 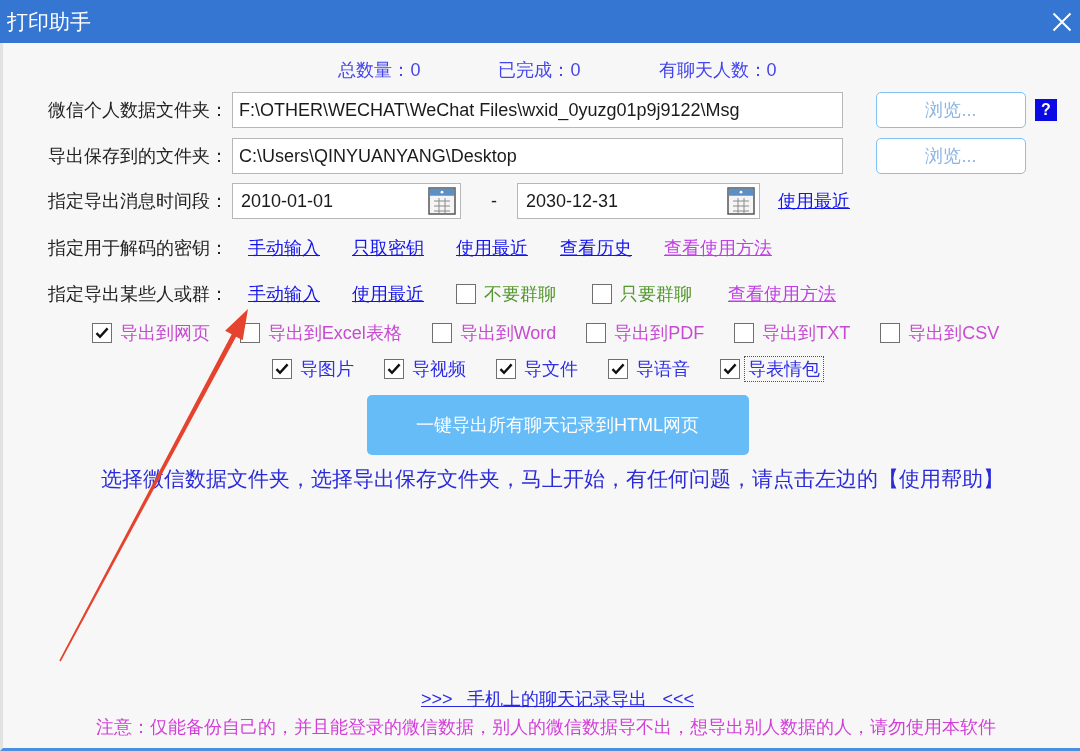 What do you see at coordinates (346, 201) in the screenshot?
I see `date-field: 2010-01-01` at bounding box center [346, 201].